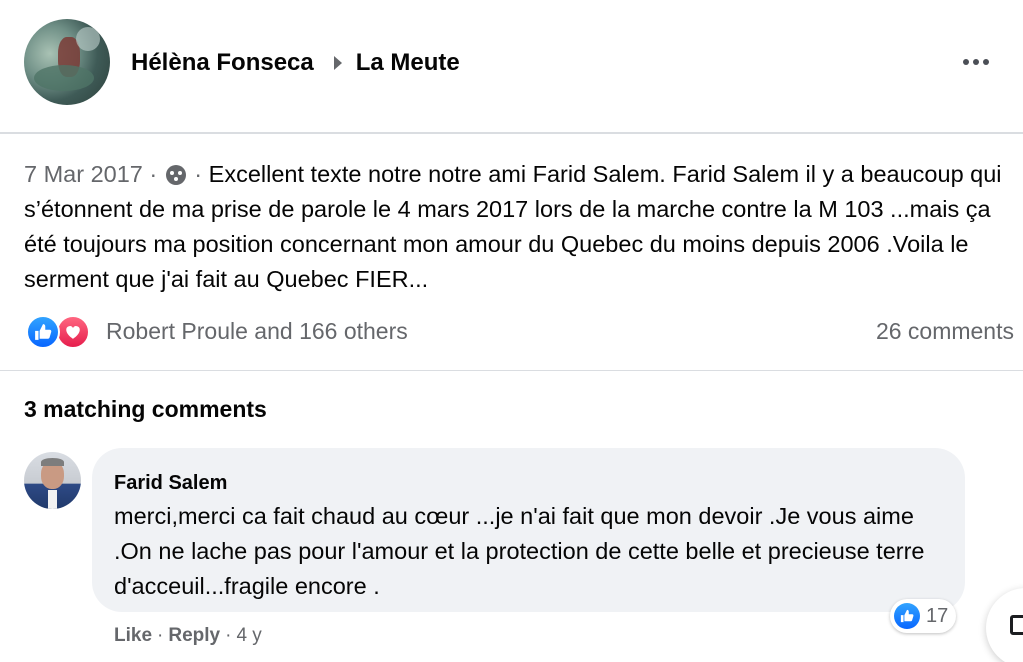 The image size is (1023, 662). What do you see at coordinates (222, 63) in the screenshot?
I see `author-name: Hélèna Fonseca` at bounding box center [222, 63].